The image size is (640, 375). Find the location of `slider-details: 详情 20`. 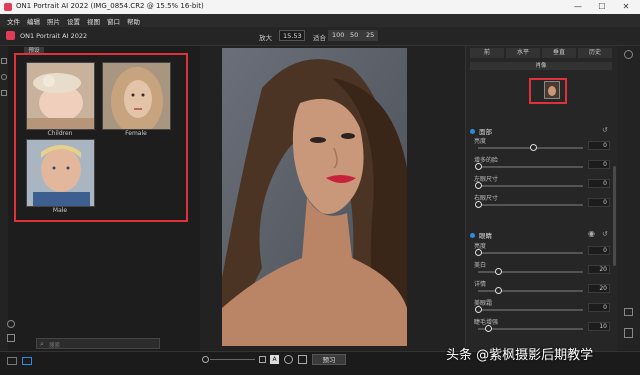

slider-details: 详情 20 is located at coordinates (540, 287).